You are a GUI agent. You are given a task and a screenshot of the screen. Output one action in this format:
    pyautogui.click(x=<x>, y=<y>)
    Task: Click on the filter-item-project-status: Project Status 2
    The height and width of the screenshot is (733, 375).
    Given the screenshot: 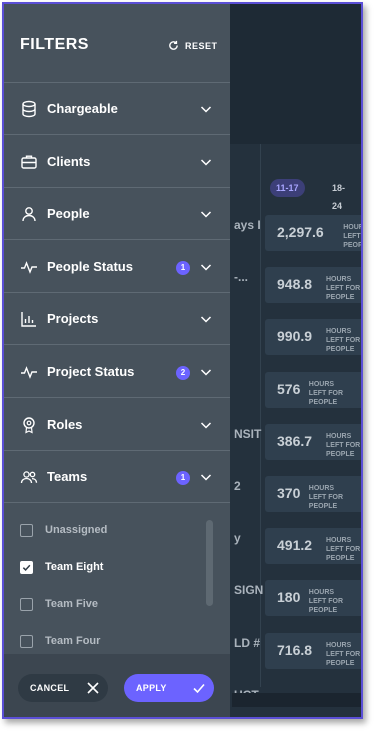 What is the action you would take?
    pyautogui.click(x=117, y=372)
    